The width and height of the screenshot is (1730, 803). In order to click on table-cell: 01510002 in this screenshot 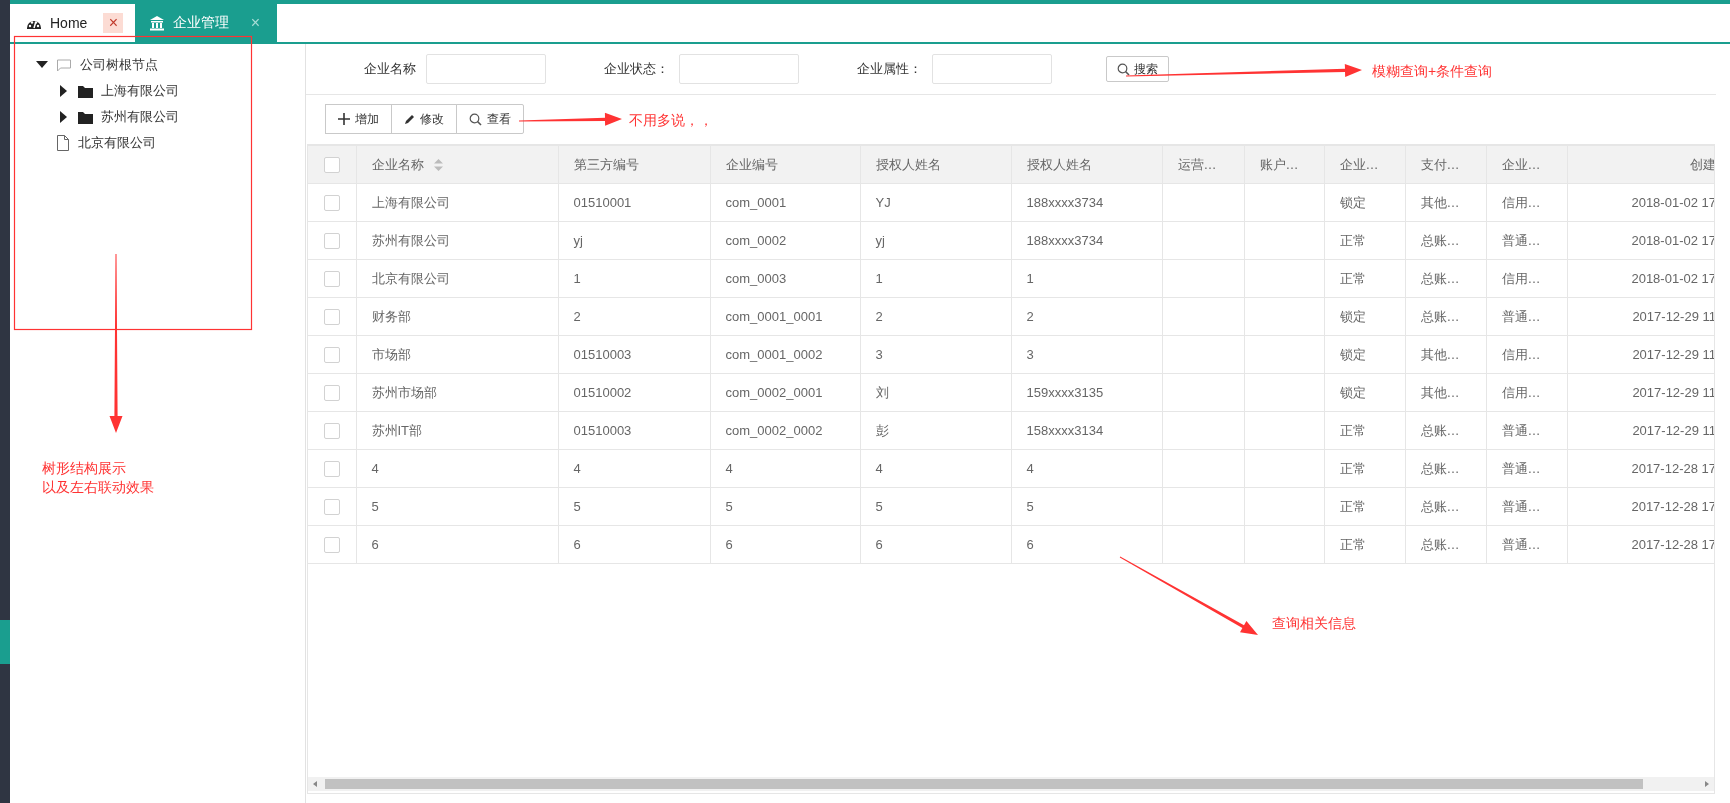, I will do `click(602, 392)`.